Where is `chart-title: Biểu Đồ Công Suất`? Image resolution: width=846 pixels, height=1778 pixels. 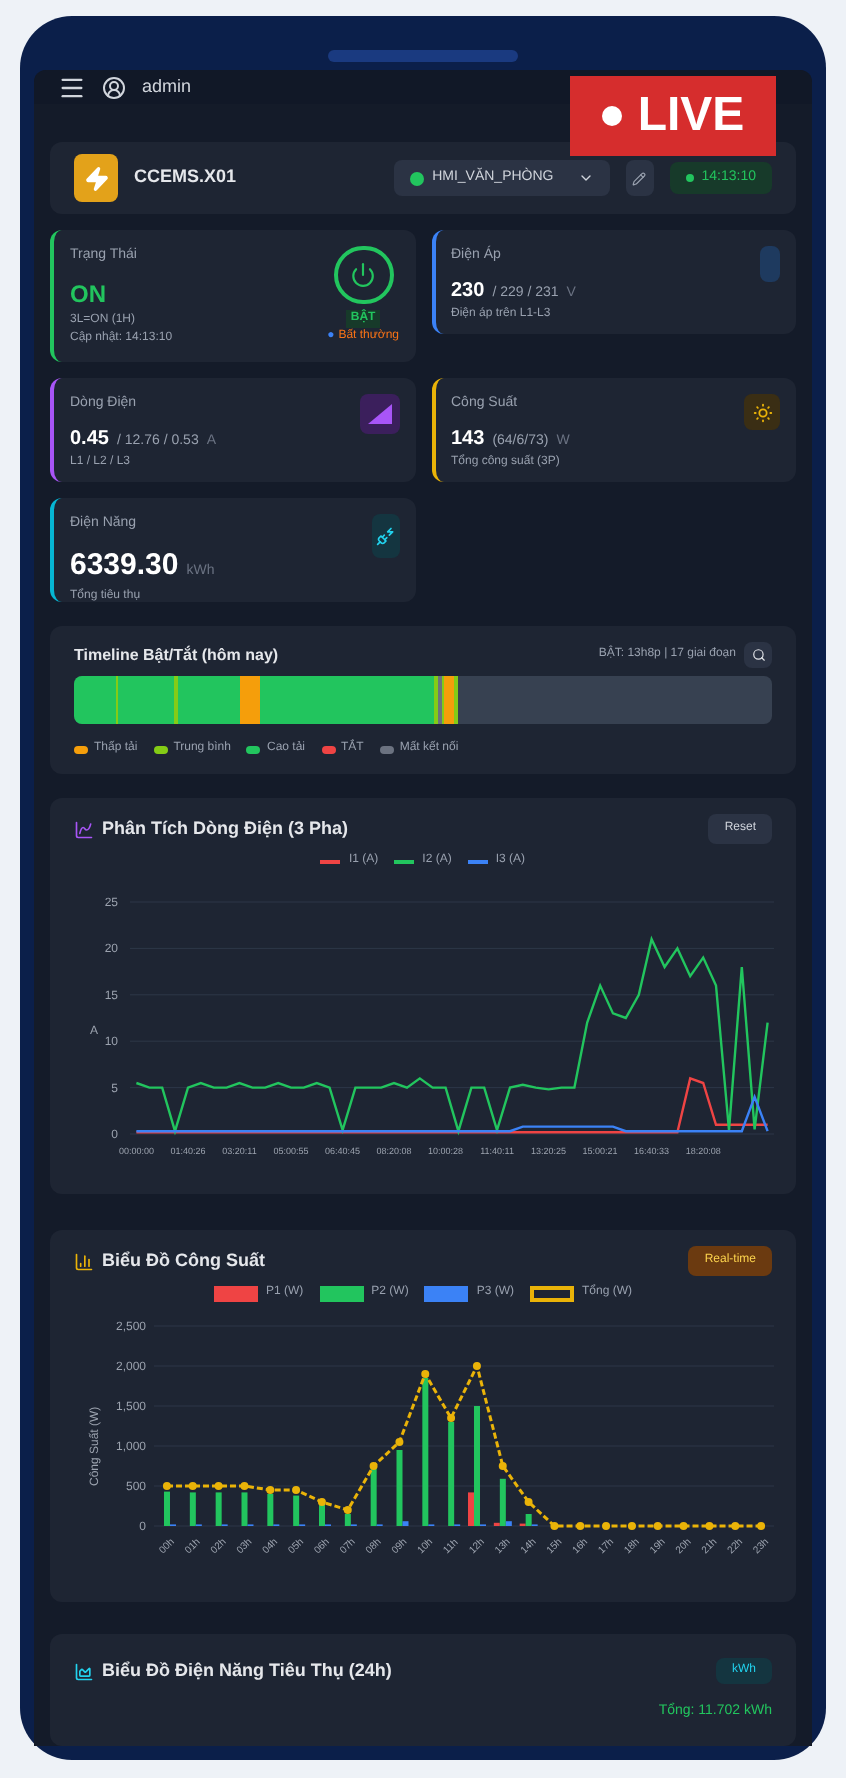 chart-title: Biểu Đồ Công Suất is located at coordinates (183, 1260).